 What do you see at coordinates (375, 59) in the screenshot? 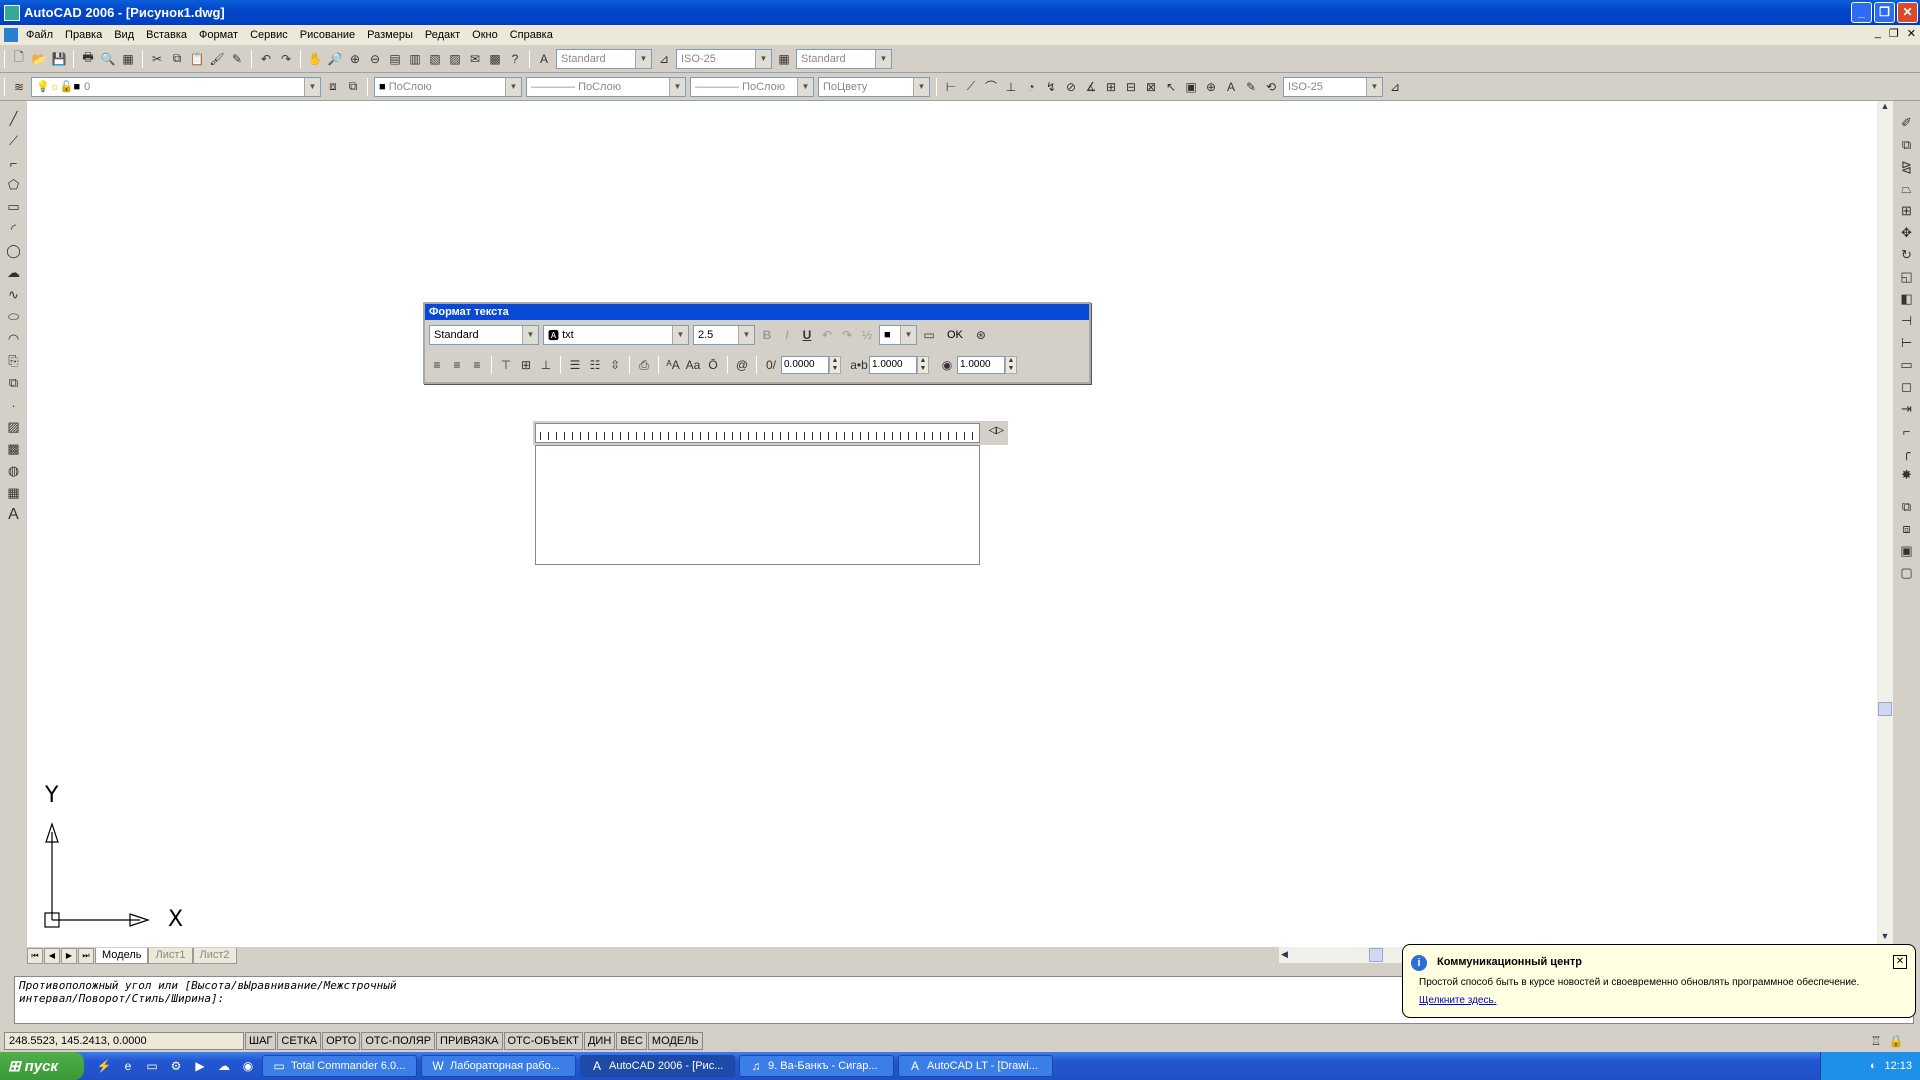
I see `zoom-previous-icon: ⊖` at bounding box center [375, 59].